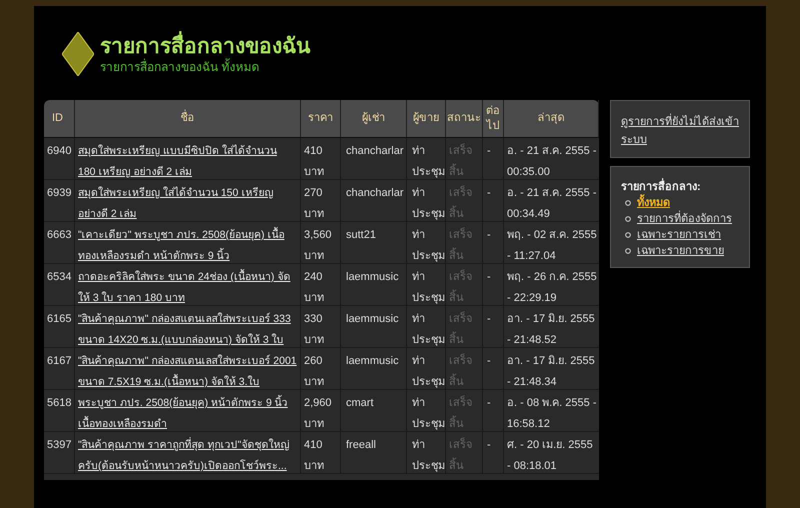 The image size is (800, 508). What do you see at coordinates (78, 54) in the screenshot?
I see `diamond-leaf-icon` at bounding box center [78, 54].